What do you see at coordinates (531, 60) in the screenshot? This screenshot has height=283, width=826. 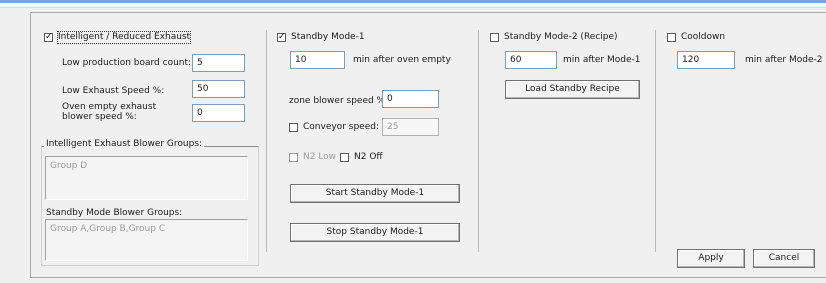 I see `standby-mode-2-minutes-input: 60` at bounding box center [531, 60].